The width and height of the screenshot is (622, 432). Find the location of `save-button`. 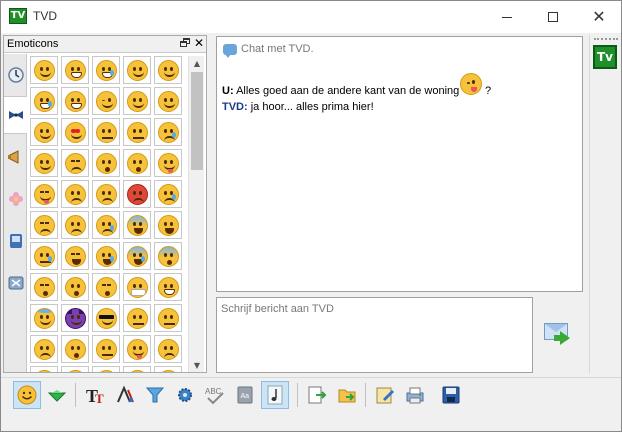

save-button is located at coordinates (451, 395).